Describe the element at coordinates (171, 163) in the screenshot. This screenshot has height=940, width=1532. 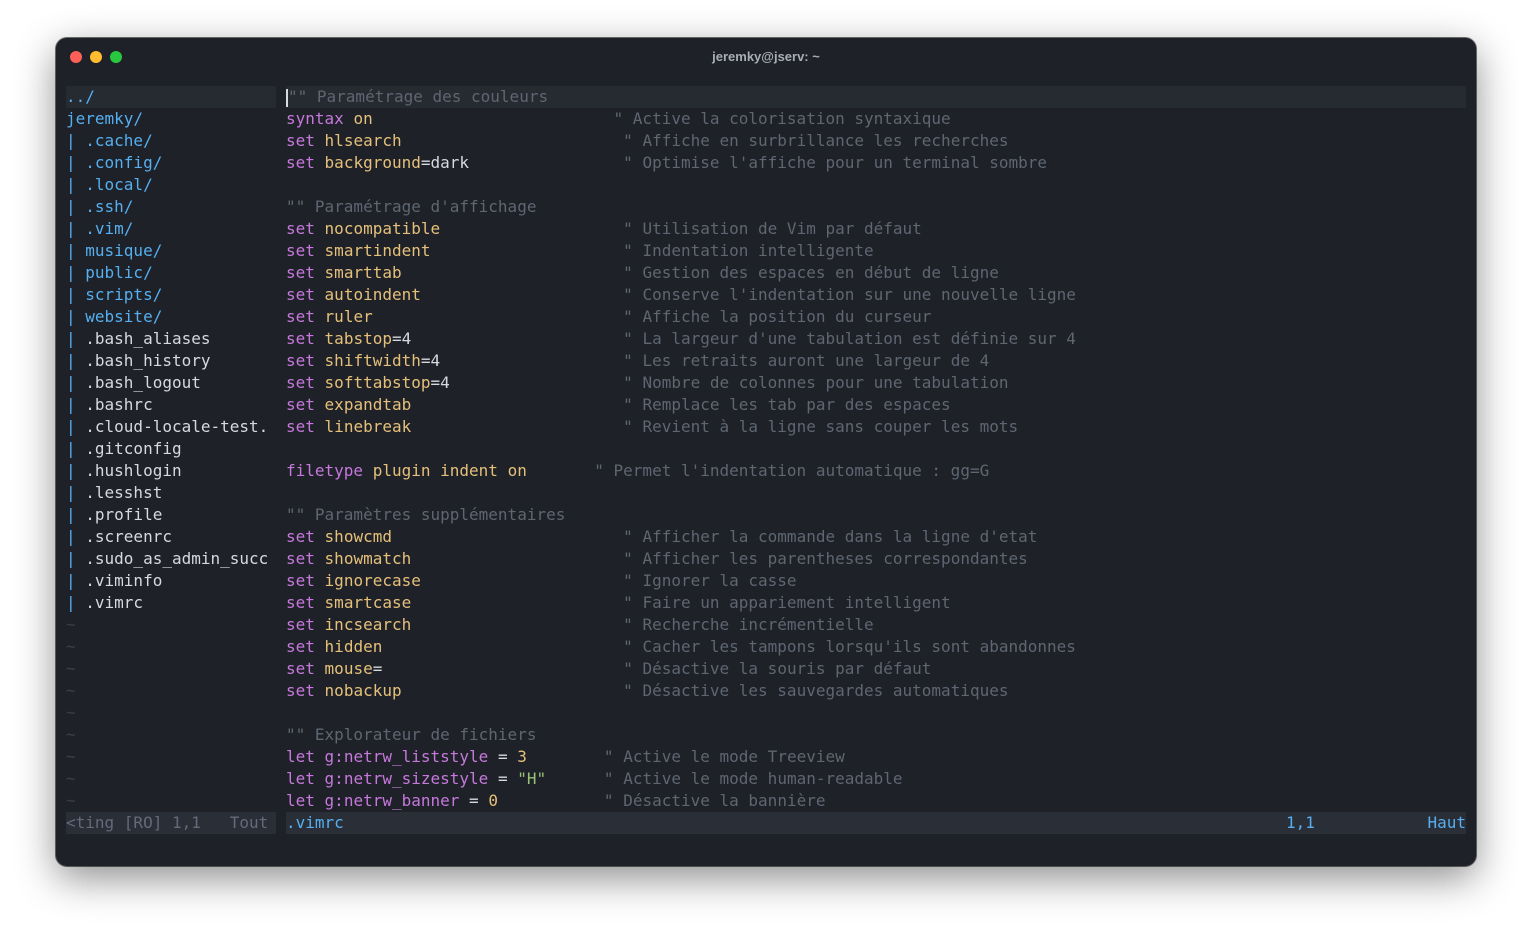
I see `tree-directory-entry: | .config/` at that location.